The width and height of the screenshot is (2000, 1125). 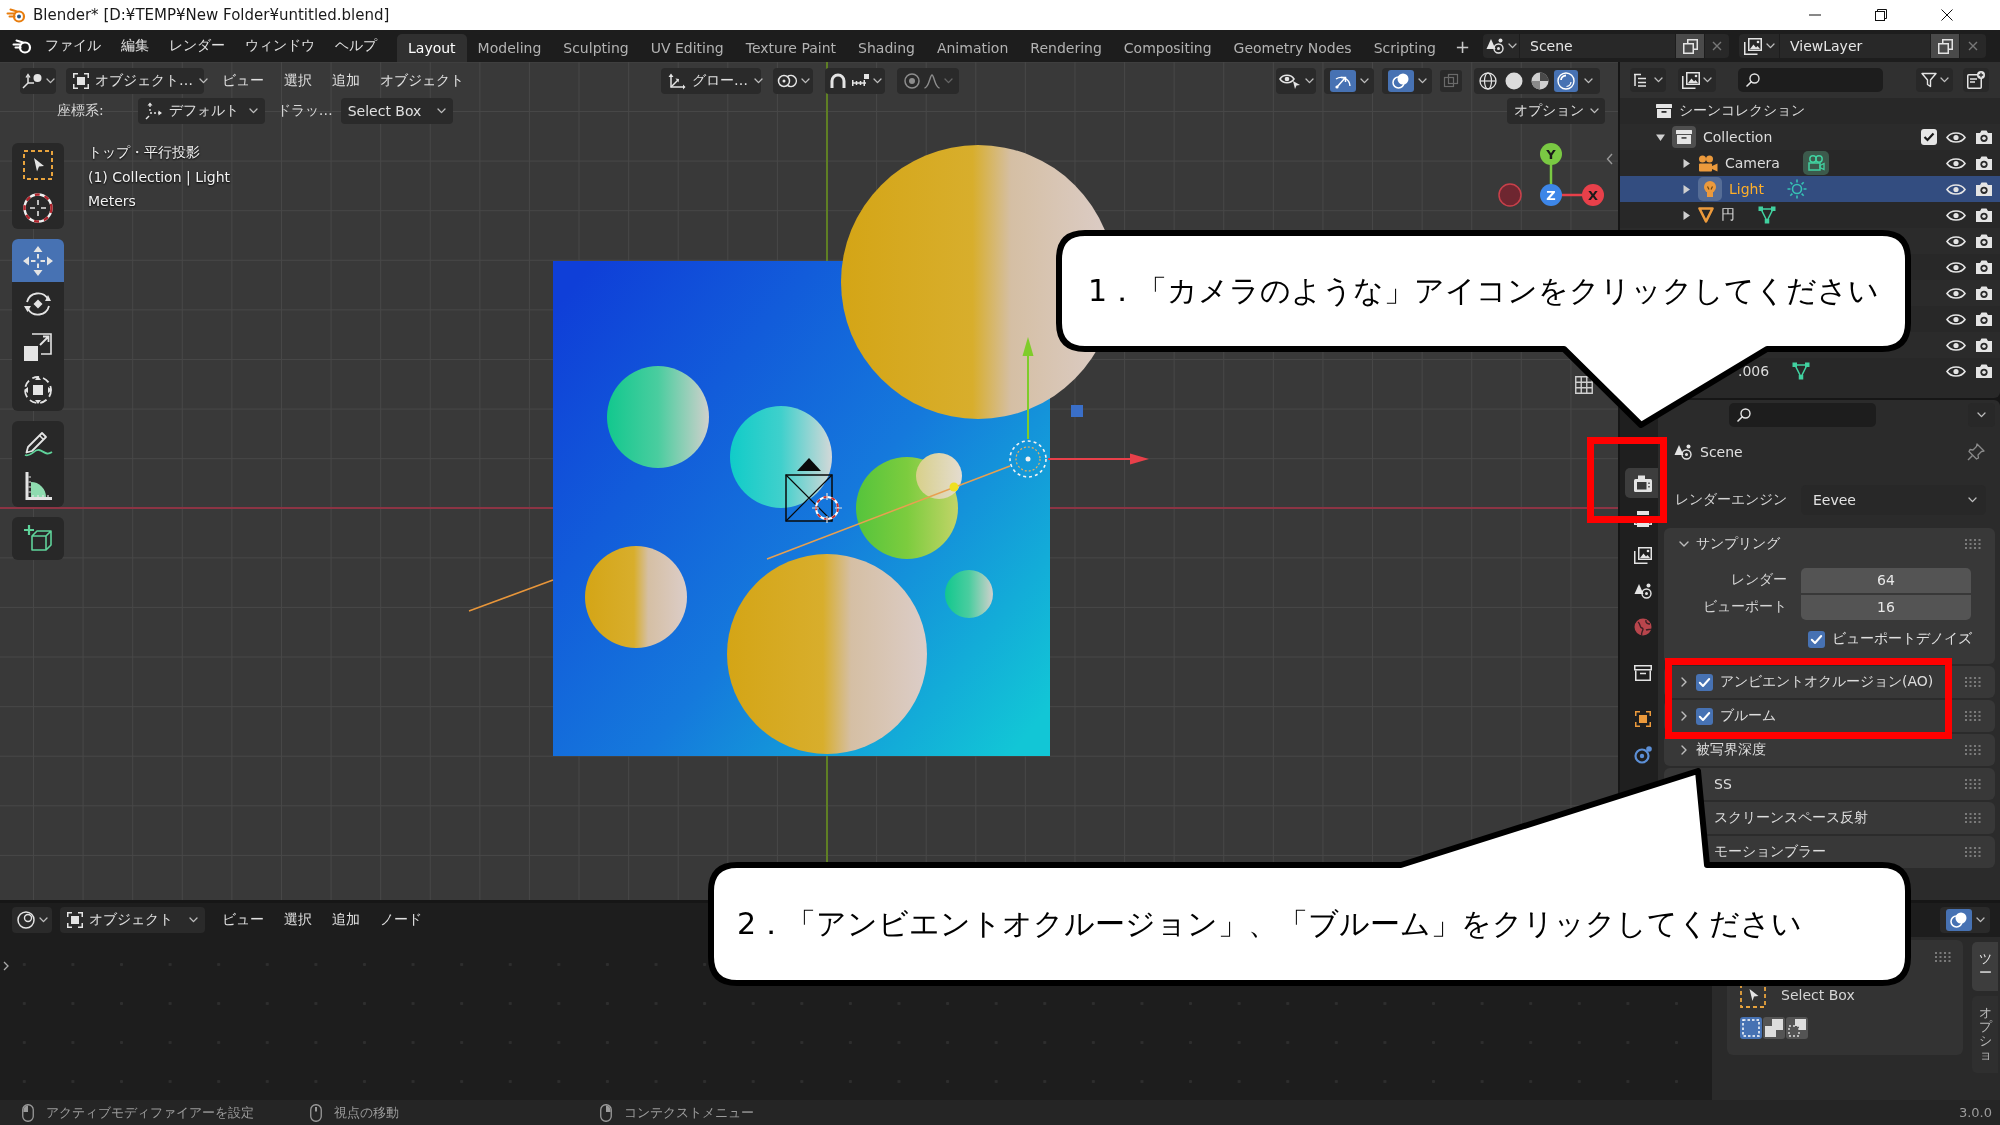 What do you see at coordinates (22, 46) in the screenshot?
I see `blender-logo-icon` at bounding box center [22, 46].